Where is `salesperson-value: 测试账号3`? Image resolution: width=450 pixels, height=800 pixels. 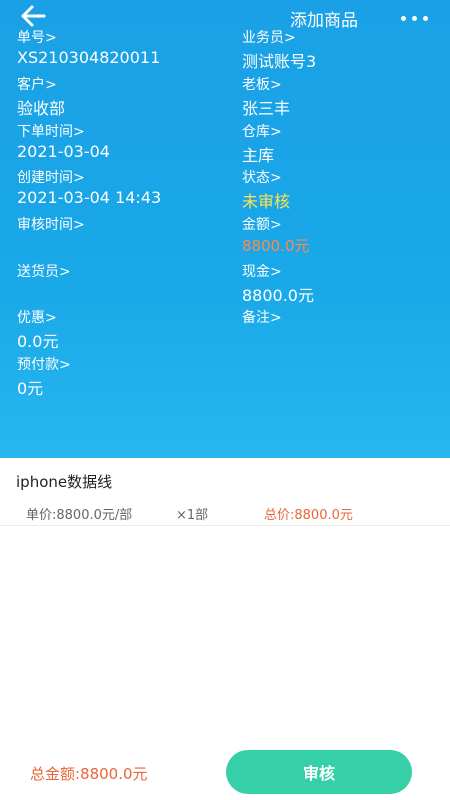
salesperson-value: 测试账号3 is located at coordinates (279, 61).